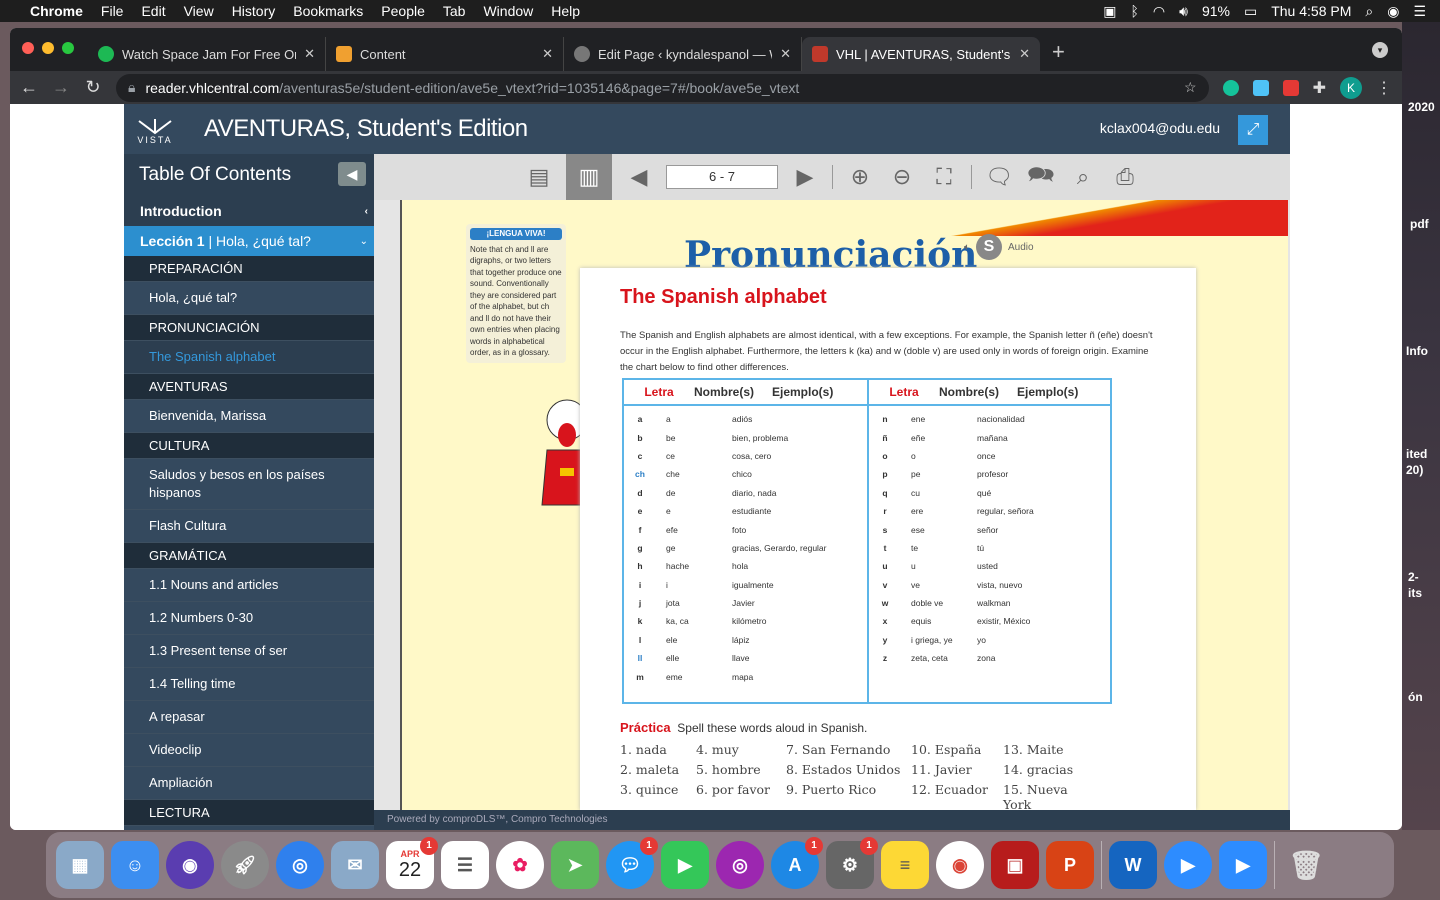 This screenshot has width=1440, height=900. Describe the element at coordinates (249, 783) in the screenshot. I see `toc-item: Ampliación` at that location.